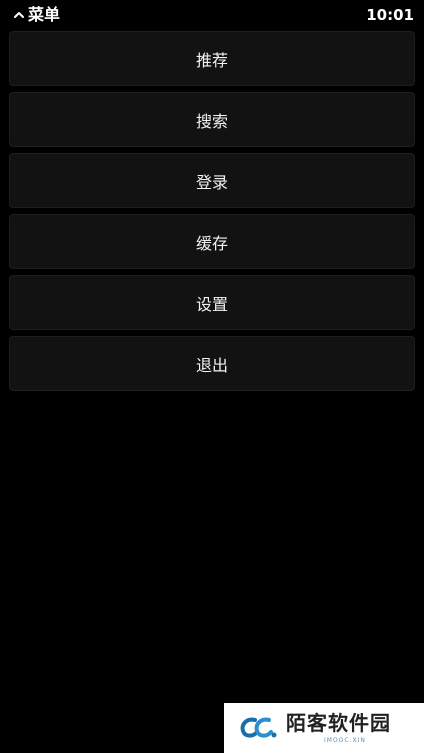 Image resolution: width=424 pixels, height=753 pixels. What do you see at coordinates (212, 180) in the screenshot?
I see `menu-item-login: 登录` at bounding box center [212, 180].